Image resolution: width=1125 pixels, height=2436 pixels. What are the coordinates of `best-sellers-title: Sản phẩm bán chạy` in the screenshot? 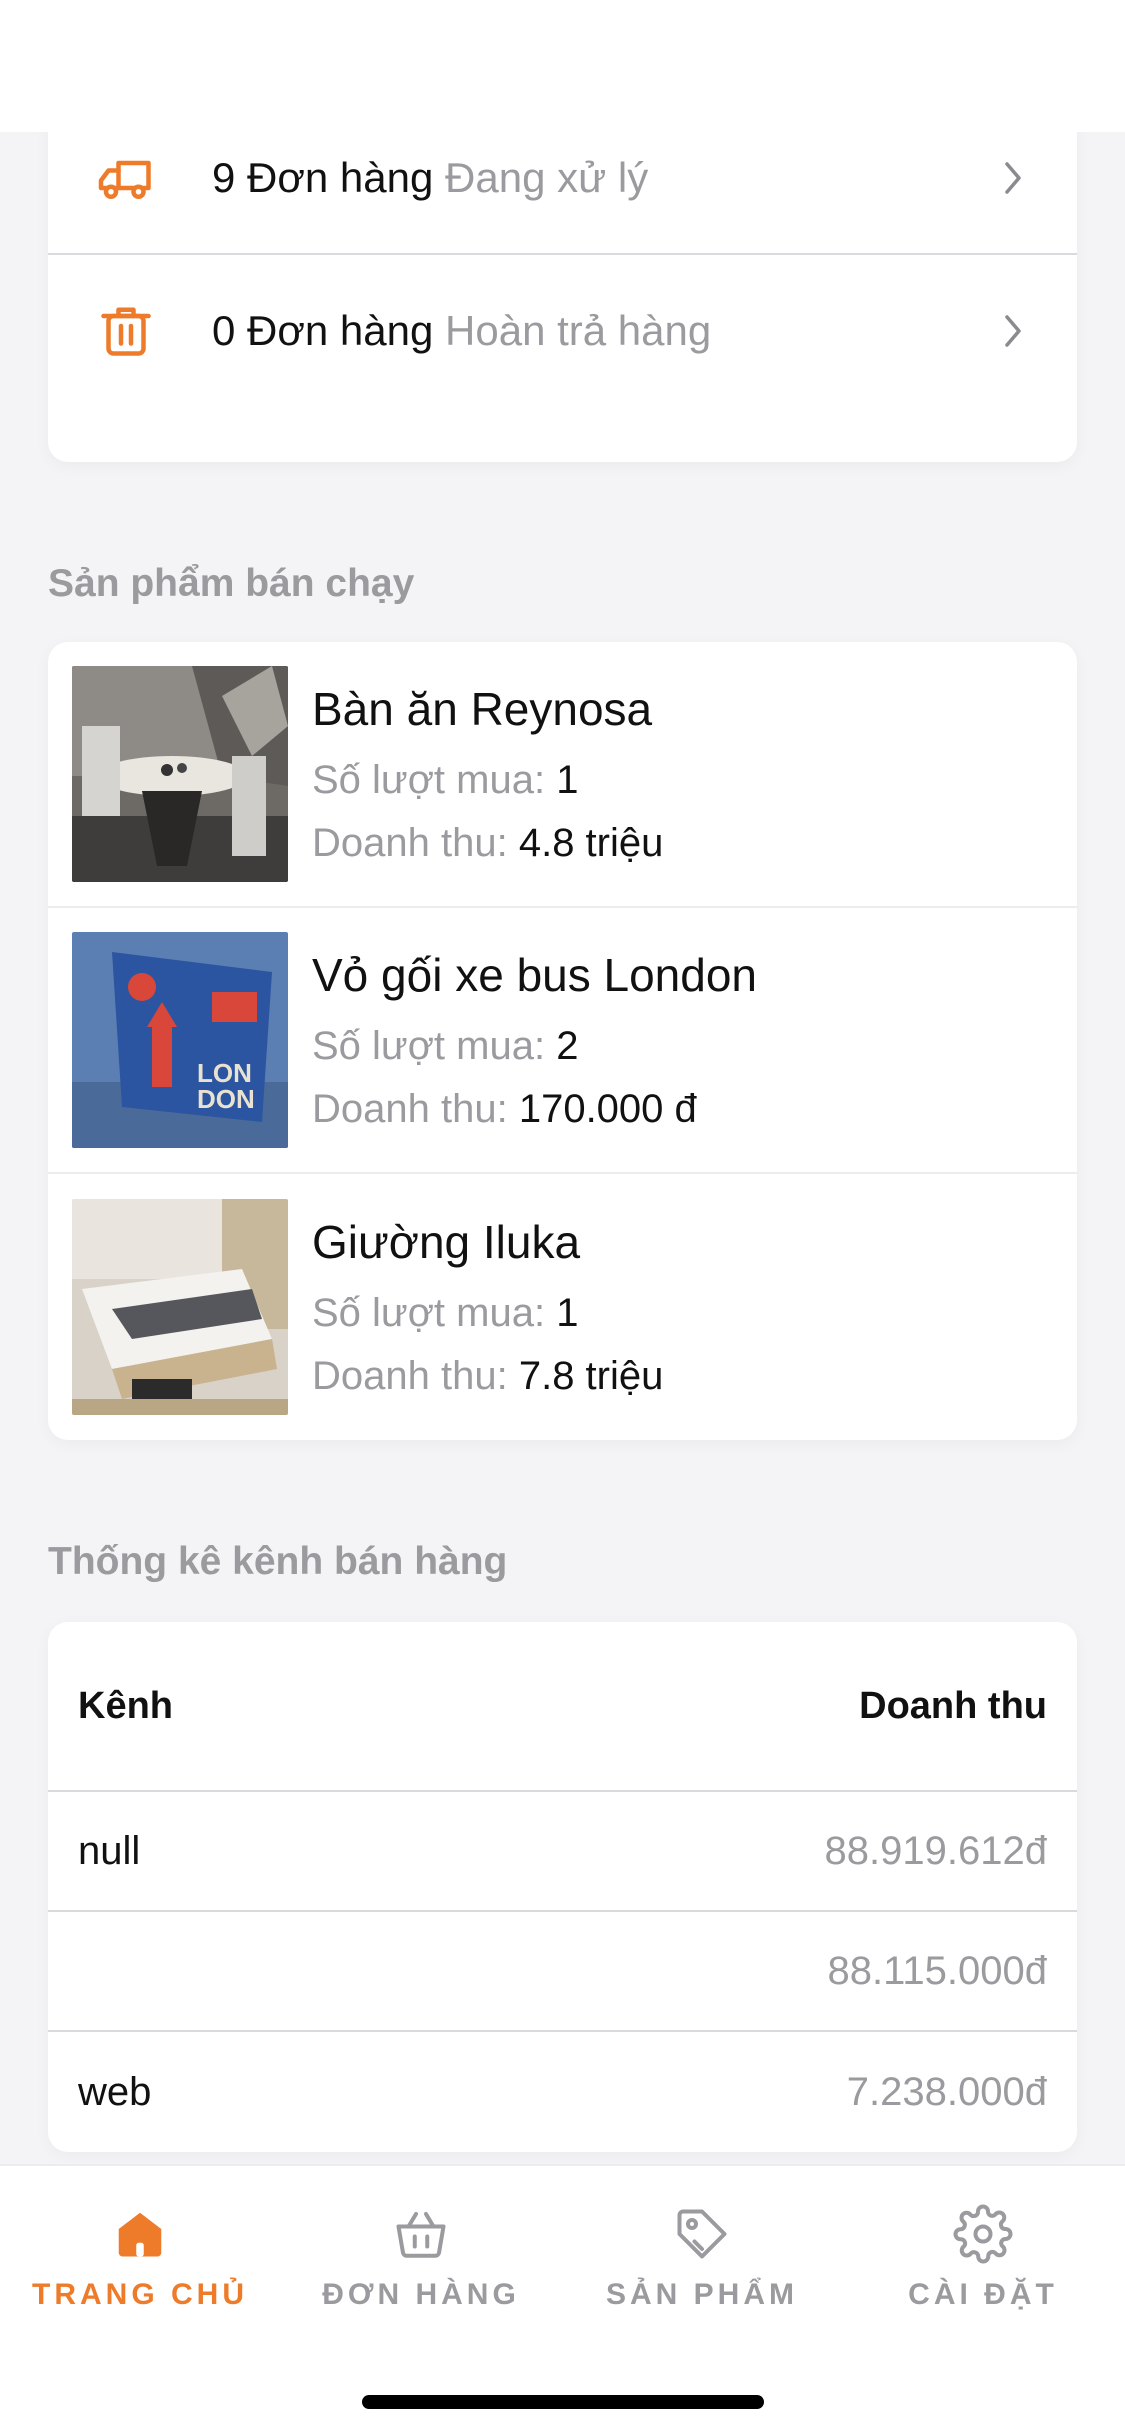 It's located at (231, 583).